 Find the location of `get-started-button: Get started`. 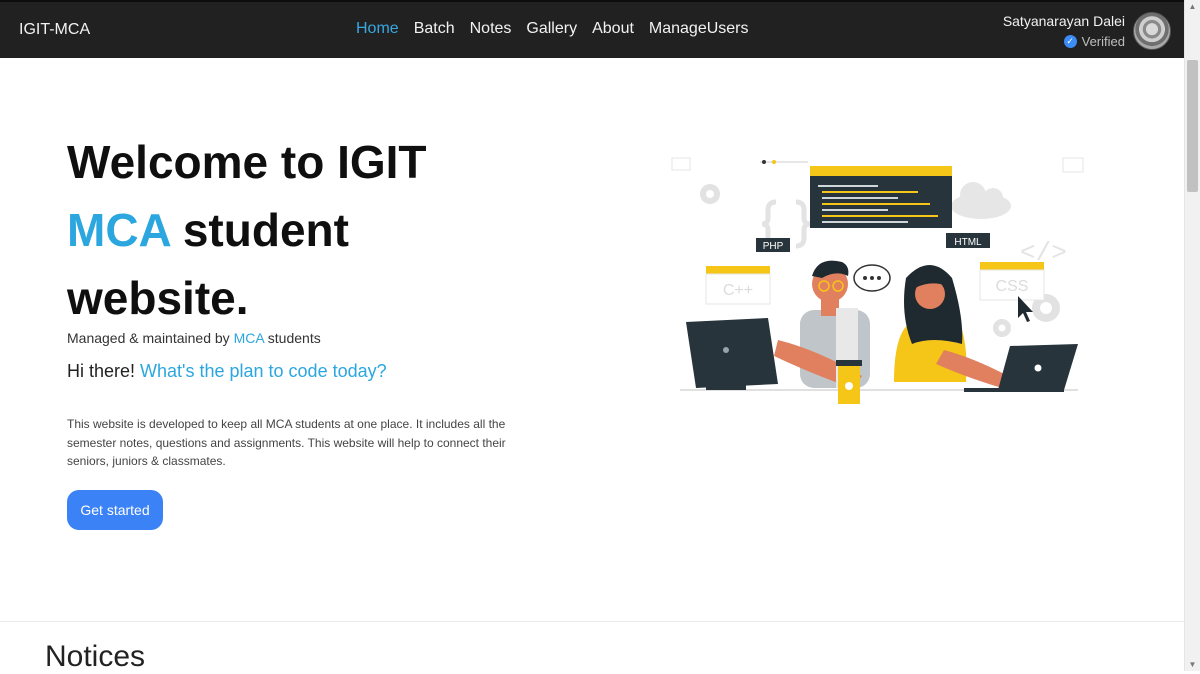

get-started-button: Get started is located at coordinates (115, 510).